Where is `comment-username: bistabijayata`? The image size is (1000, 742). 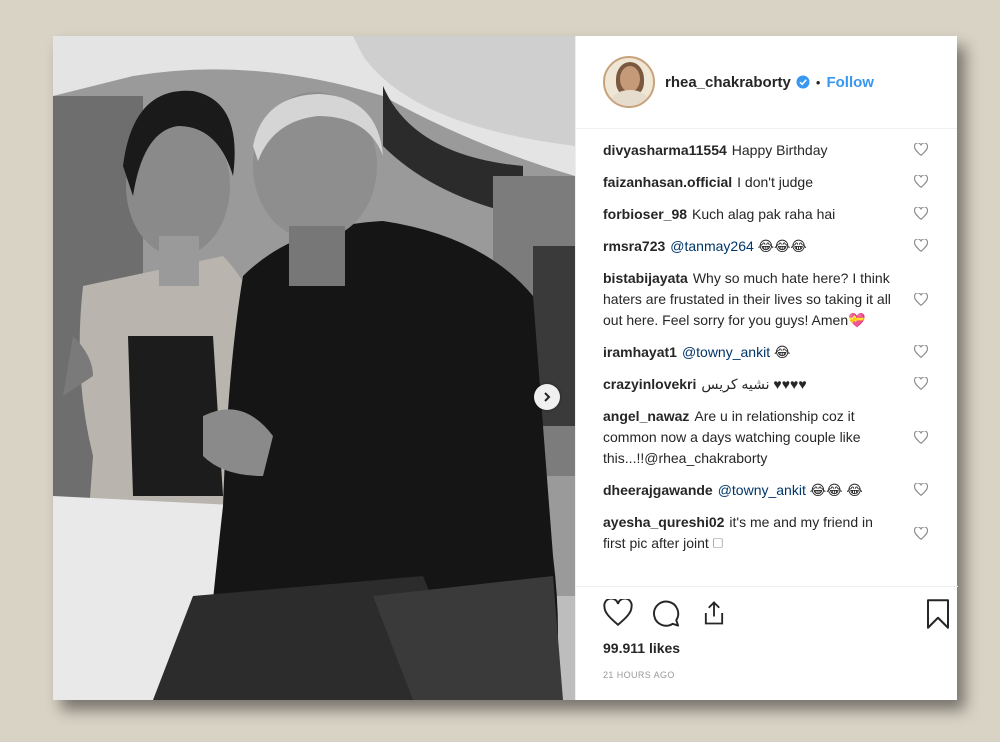 comment-username: bistabijayata is located at coordinates (645, 278).